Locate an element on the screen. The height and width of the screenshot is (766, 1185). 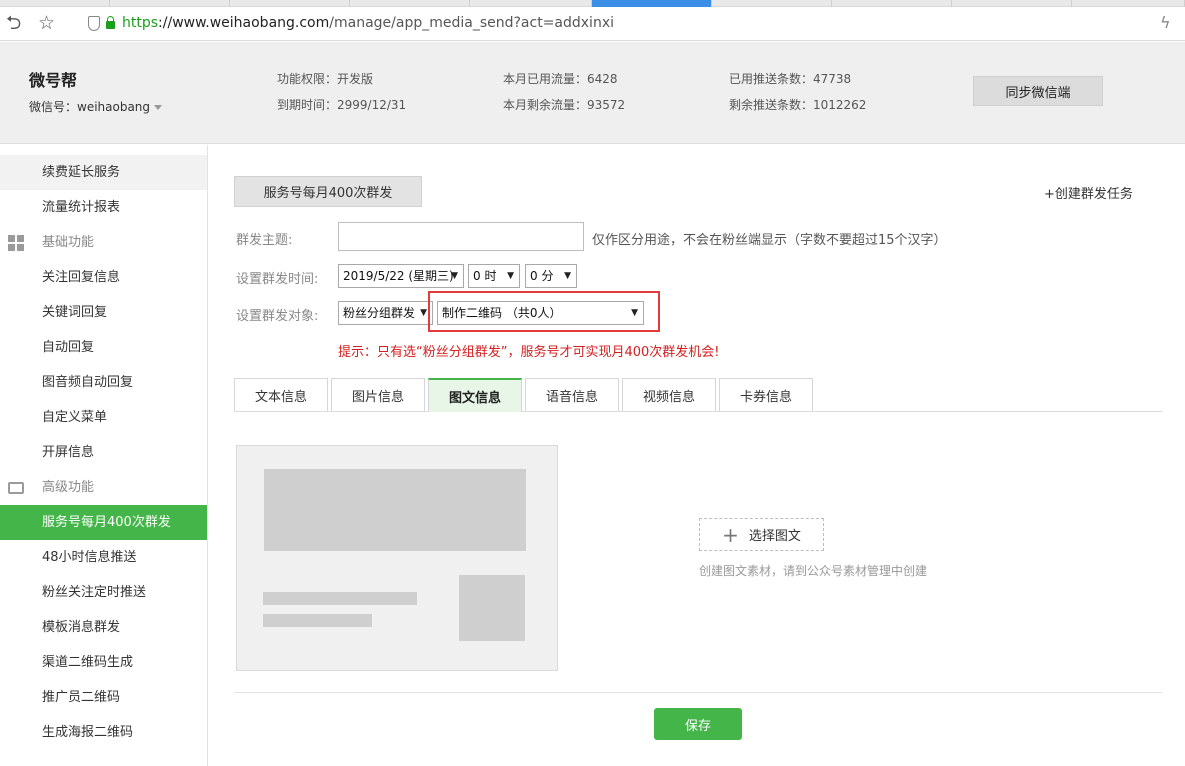
sidebar-item-label: 基础功能 is located at coordinates (68, 242).